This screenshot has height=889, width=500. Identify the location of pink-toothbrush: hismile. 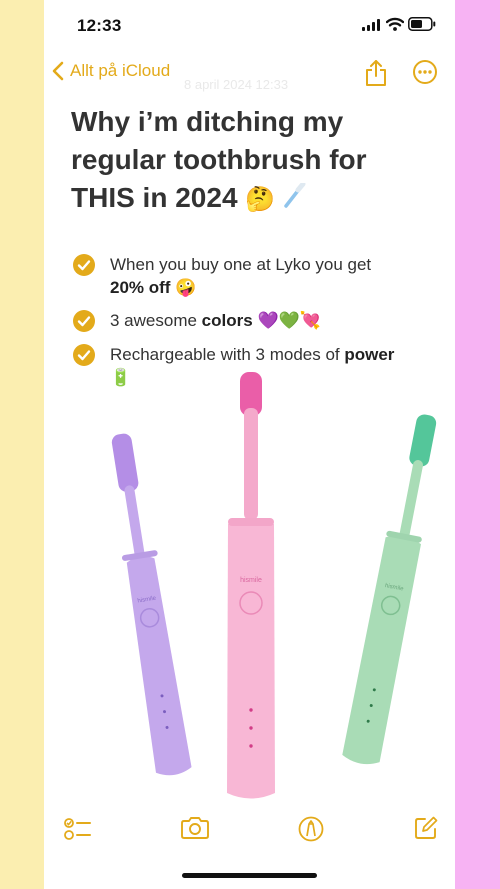
(251, 585).